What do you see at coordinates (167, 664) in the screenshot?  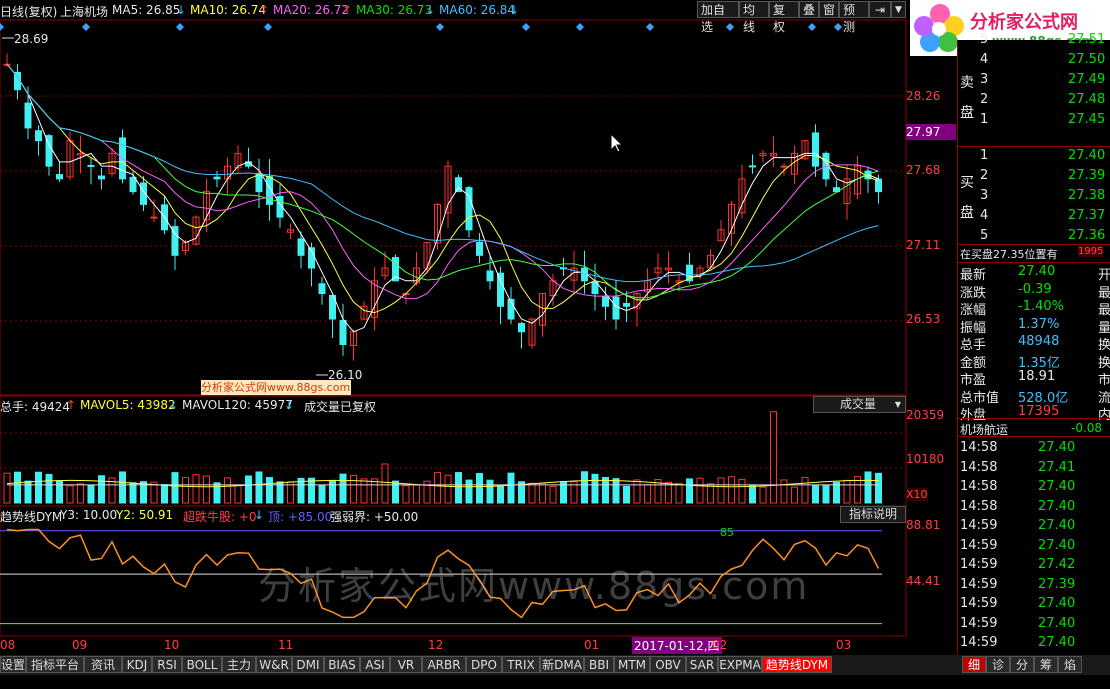 I see `tab-5: RSI` at bounding box center [167, 664].